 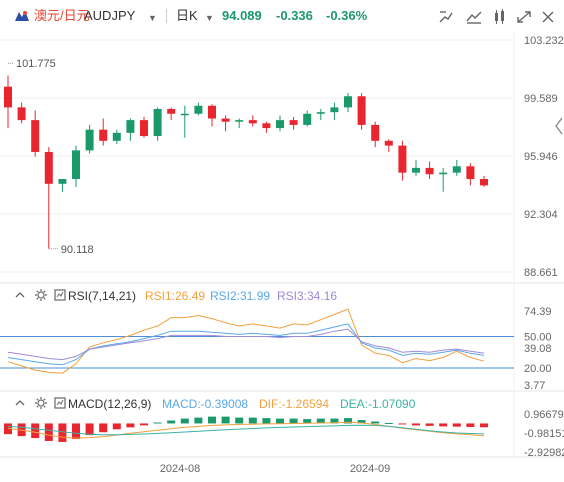 I want to click on y-tick-label: 74.39, so click(x=538, y=312).